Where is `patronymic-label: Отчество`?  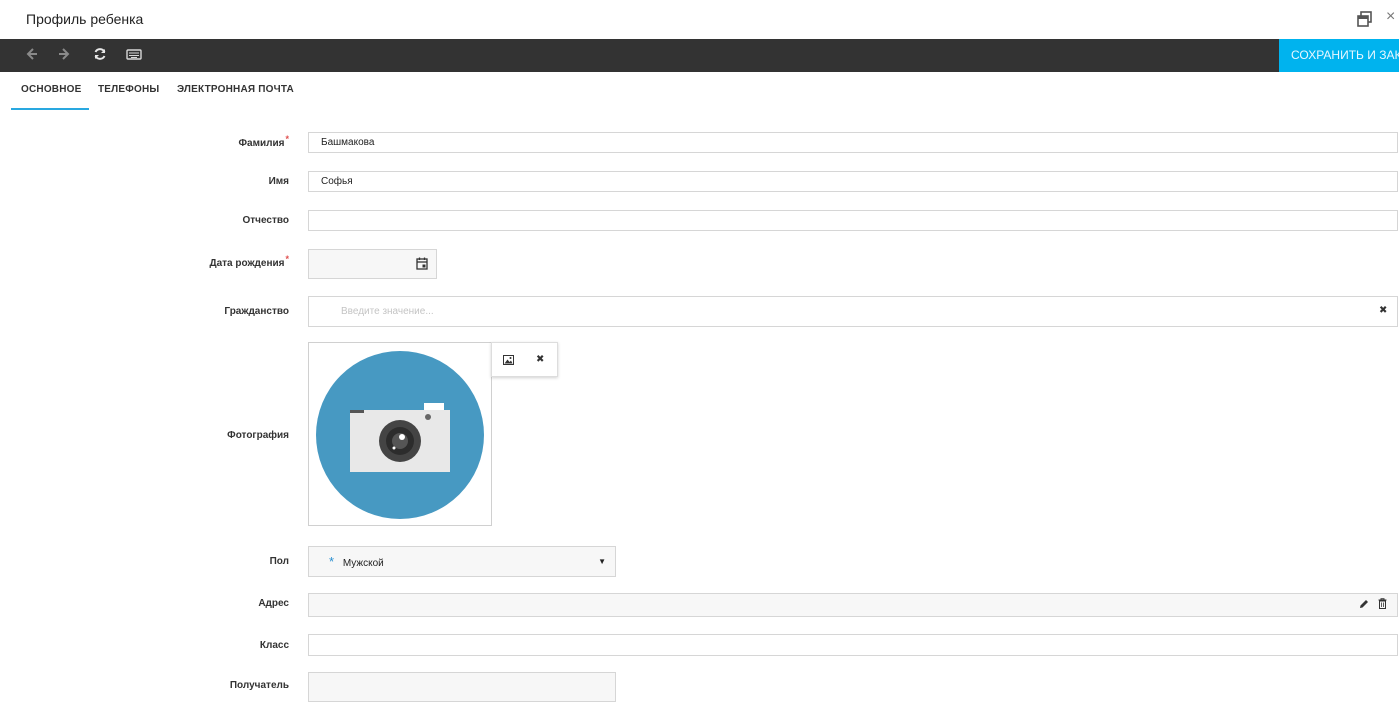
patronymic-label: Отчество is located at coordinates (266, 220).